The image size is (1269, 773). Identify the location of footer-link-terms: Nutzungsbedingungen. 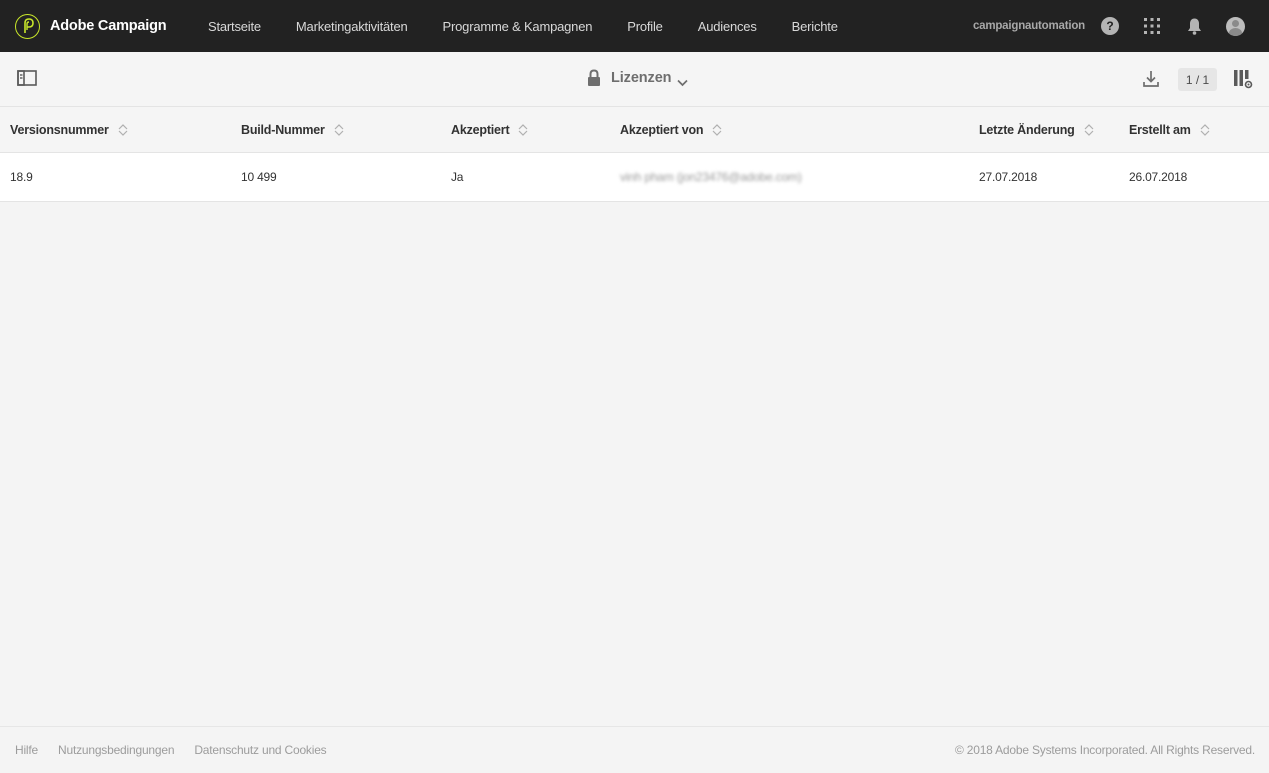
(116, 750).